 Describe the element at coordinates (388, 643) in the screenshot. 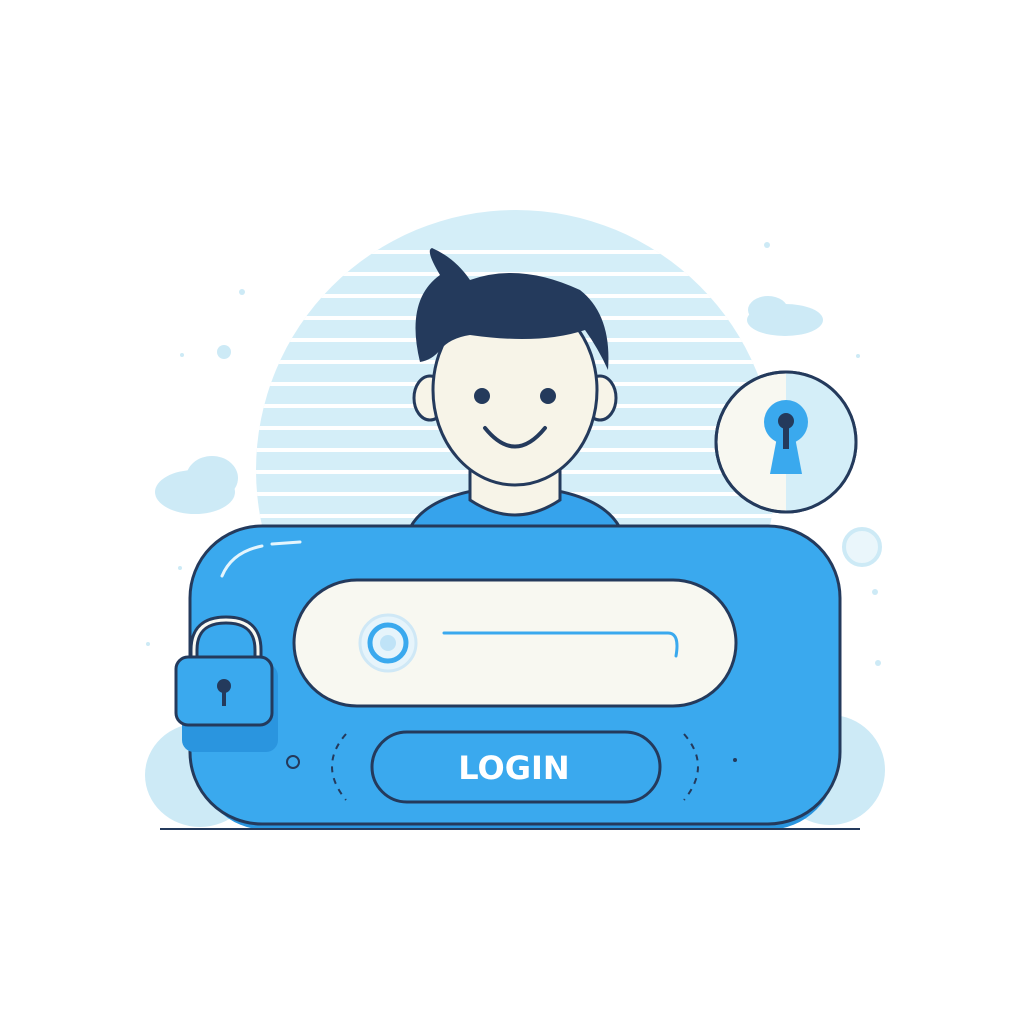

I see `circle-icon` at that location.